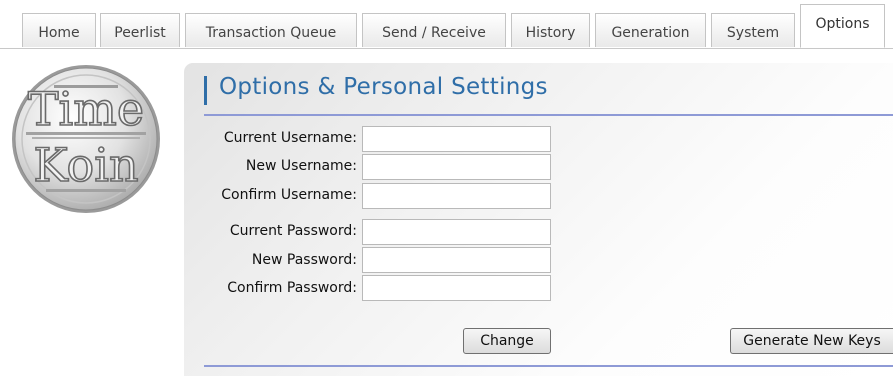 Image resolution: width=893 pixels, height=376 pixels. I want to click on coin-logo-text-time: Time, so click(86, 109).